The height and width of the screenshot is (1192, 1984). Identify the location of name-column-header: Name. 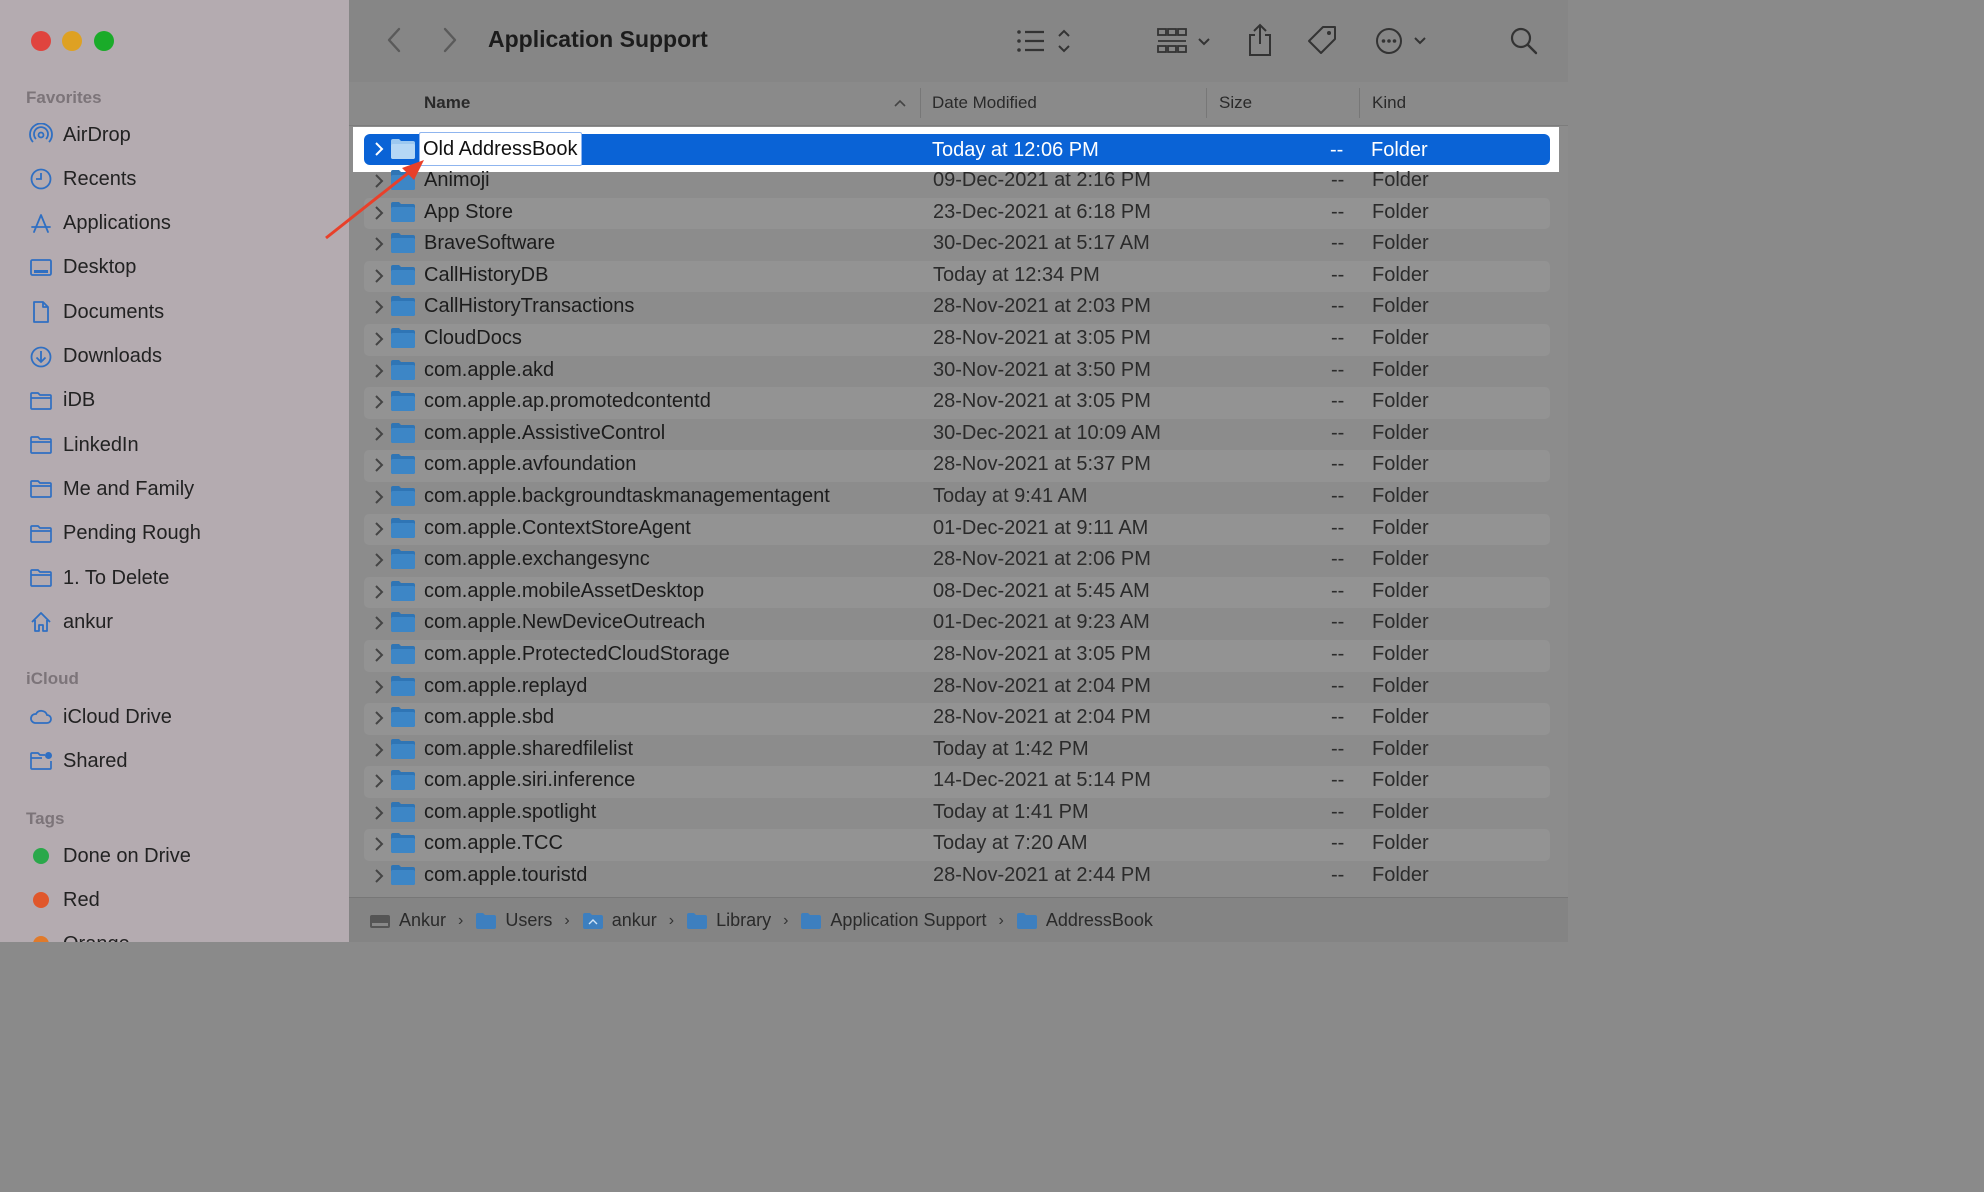
(447, 103).